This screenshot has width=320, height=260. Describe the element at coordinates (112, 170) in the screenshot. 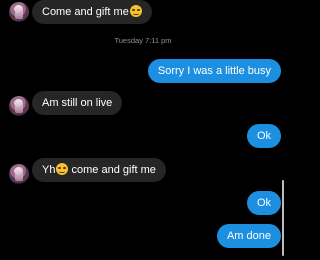

I see `message-text: come and gift me` at that location.